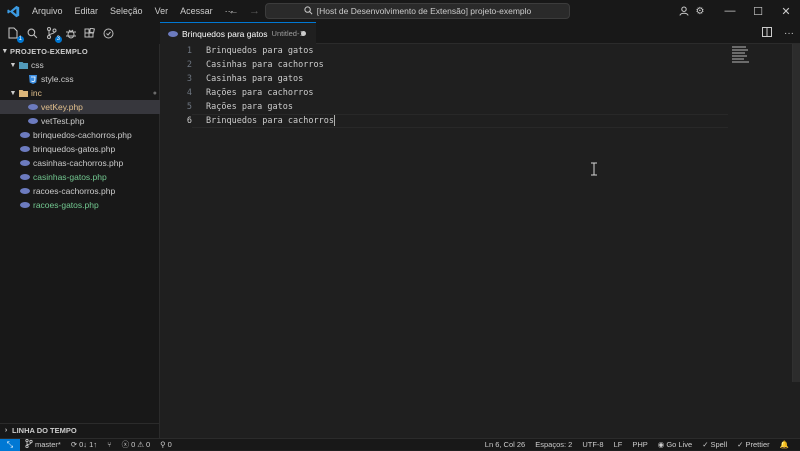 The width and height of the screenshot is (800, 451). What do you see at coordinates (33, 79) in the screenshot?
I see `css-file-icon` at bounding box center [33, 79].